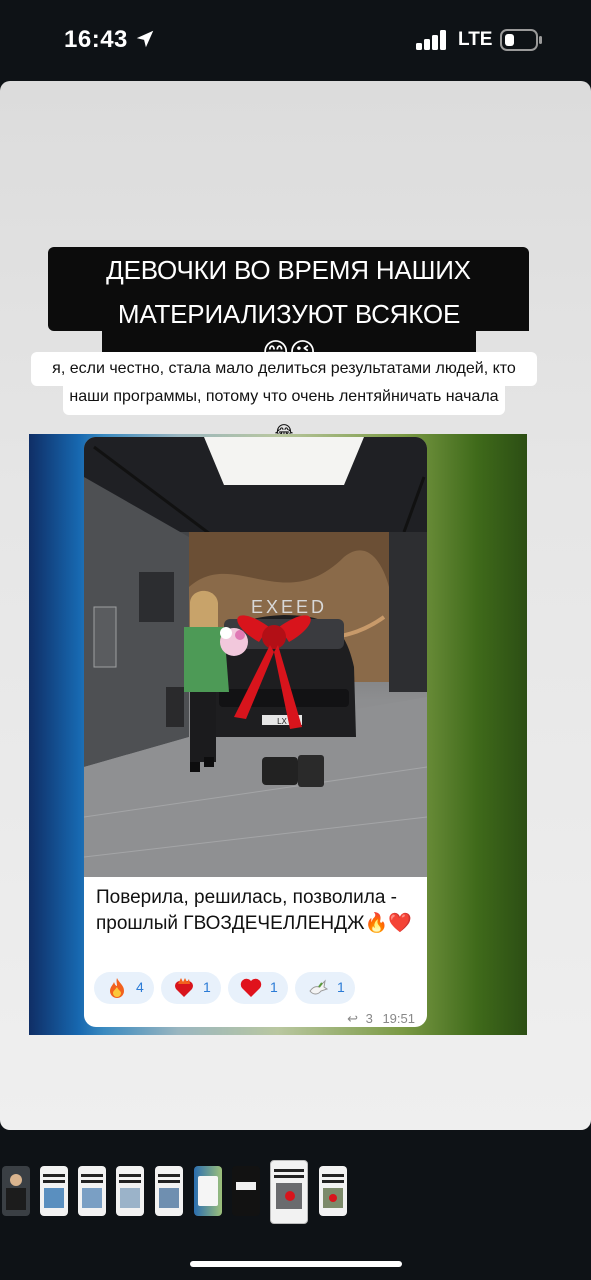 Image resolution: width=591 pixels, height=1280 pixels. I want to click on home-indicator, so click(296, 1264).